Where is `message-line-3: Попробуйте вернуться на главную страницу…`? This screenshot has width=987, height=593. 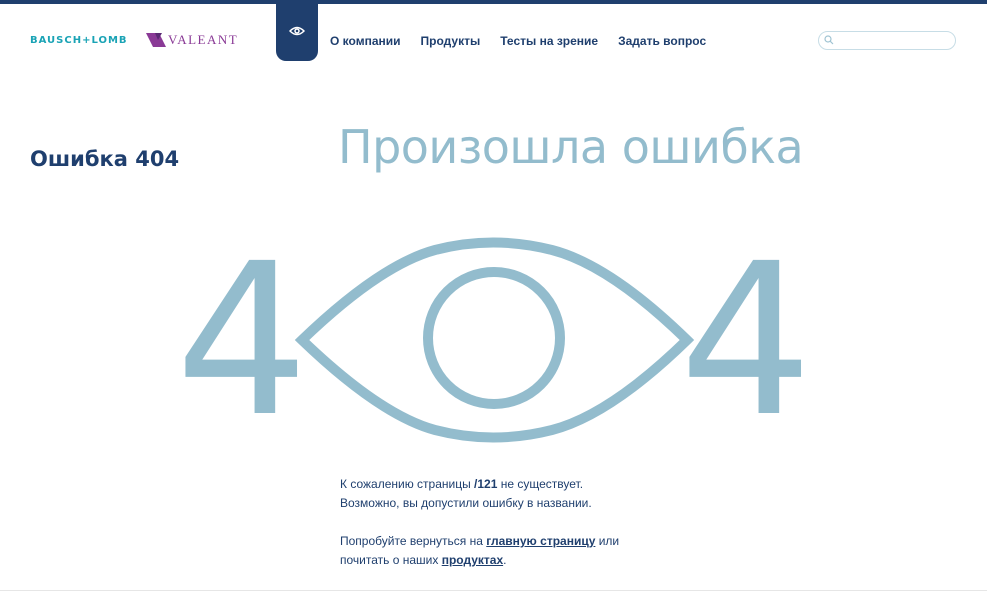
message-line-3: Попробуйте вернуться на главную страницу… is located at coordinates (480, 541).